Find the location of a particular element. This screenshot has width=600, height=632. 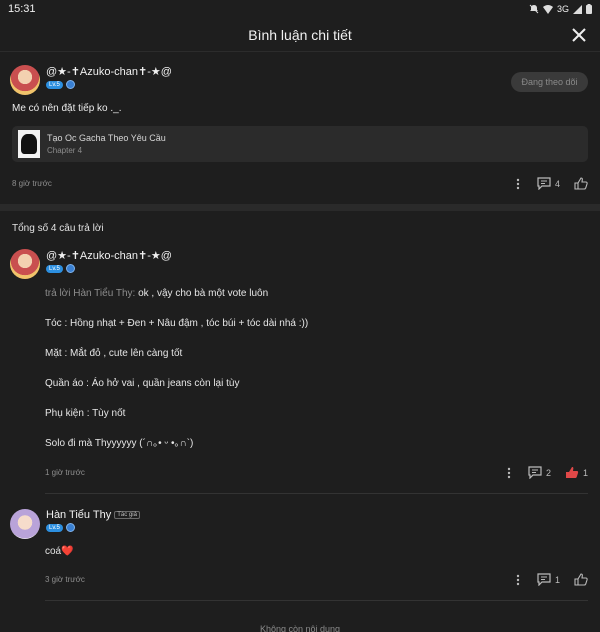

total-replies: Tổng số 4 câu trả lời is located at coordinates (58, 228).